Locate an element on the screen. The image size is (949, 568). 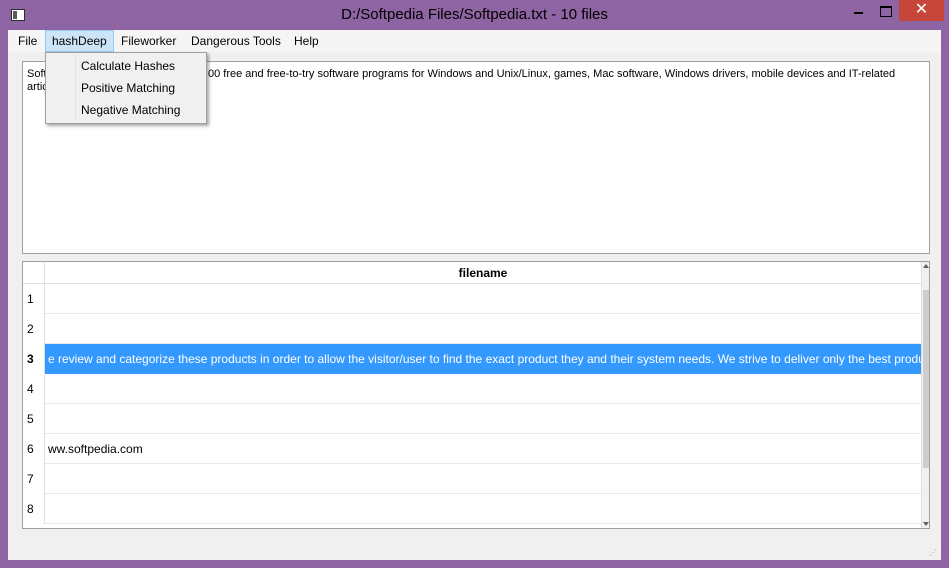
menu-dangerous-tools: Dangerous Tools is located at coordinates (236, 41).